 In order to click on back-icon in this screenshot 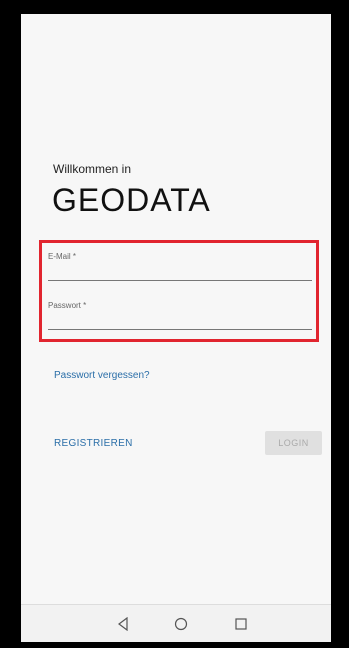, I will do `click(123, 624)`.